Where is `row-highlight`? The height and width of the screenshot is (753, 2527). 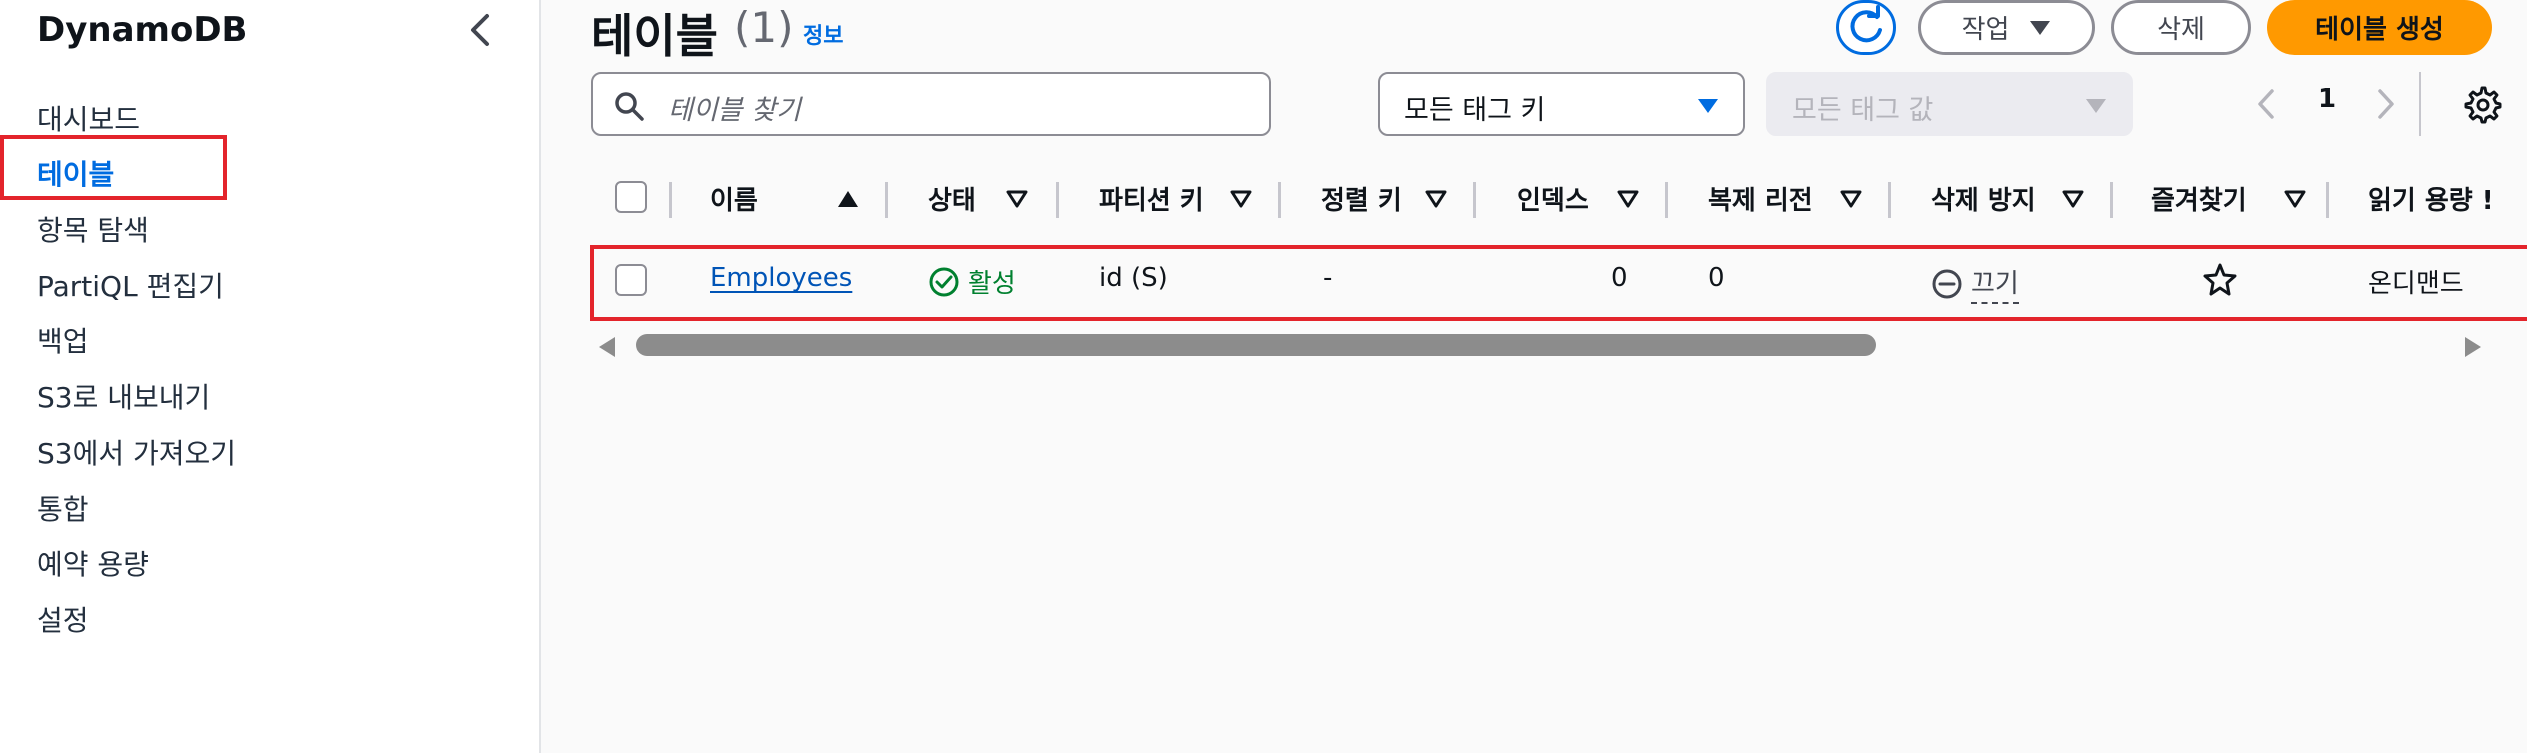
row-highlight is located at coordinates (1558, 283).